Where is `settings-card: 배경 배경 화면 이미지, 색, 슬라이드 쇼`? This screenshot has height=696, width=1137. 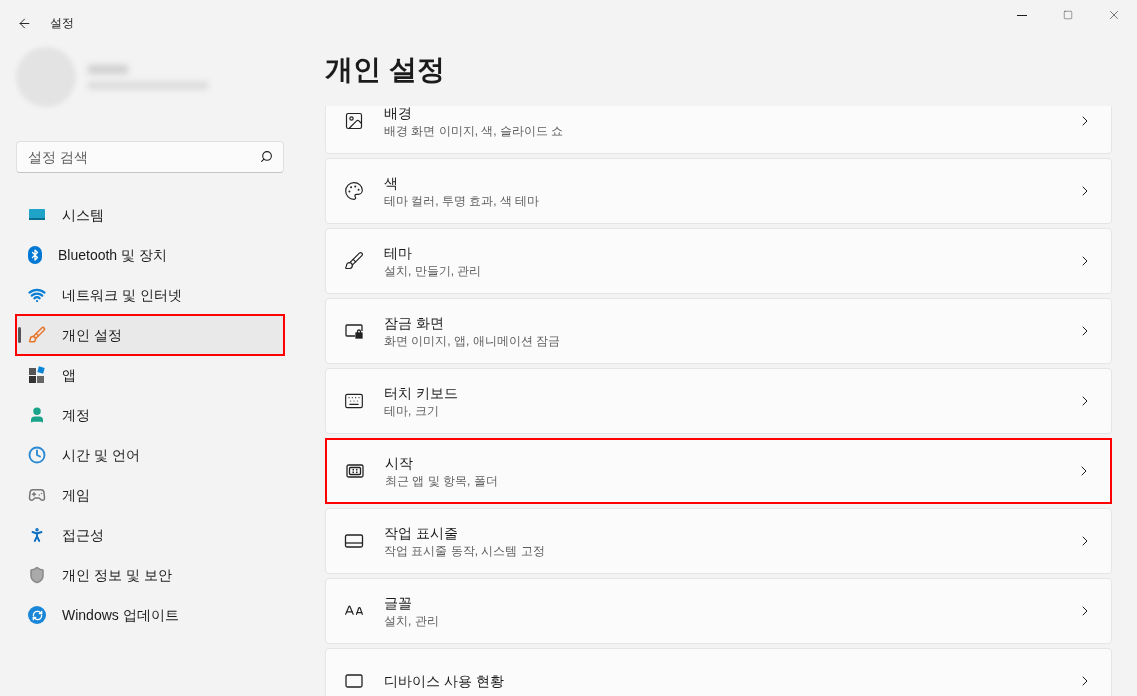
settings-card: 배경 배경 화면 이미지, 색, 슬라이드 쇼 is located at coordinates (718, 130).